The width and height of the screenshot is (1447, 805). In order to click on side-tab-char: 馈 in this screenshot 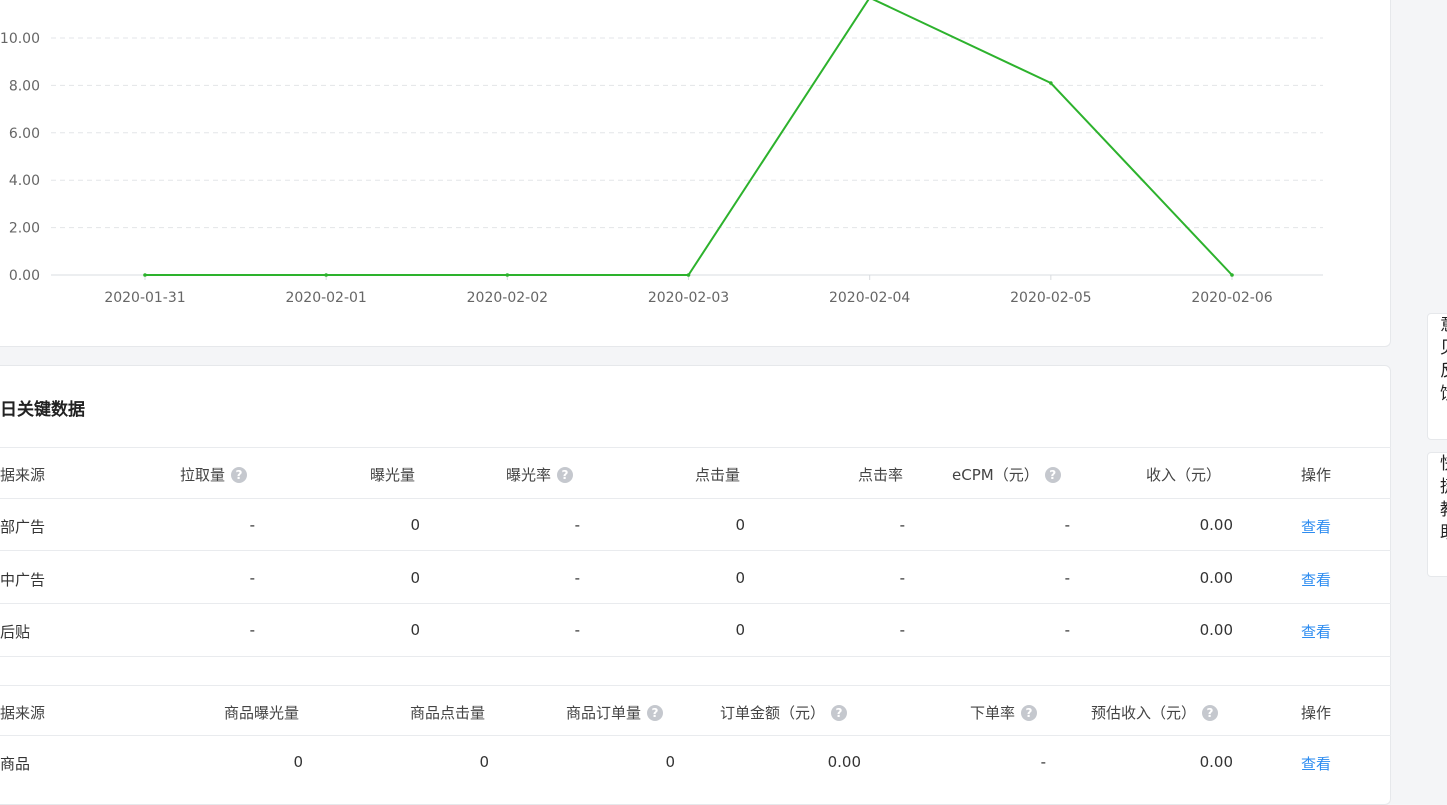, I will do `click(1443, 394)`.